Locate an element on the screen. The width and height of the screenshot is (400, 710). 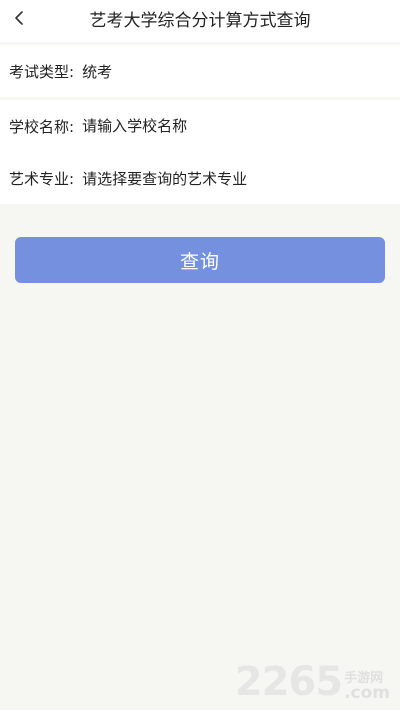
query-button: 查询 is located at coordinates (200, 260).